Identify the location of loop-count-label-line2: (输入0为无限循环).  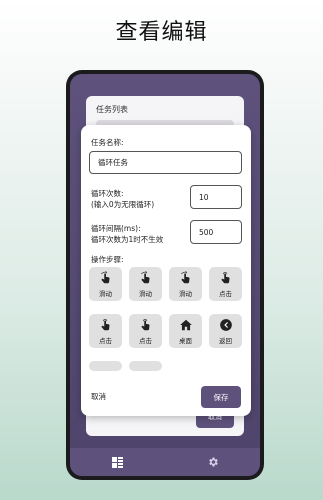
(123, 204).